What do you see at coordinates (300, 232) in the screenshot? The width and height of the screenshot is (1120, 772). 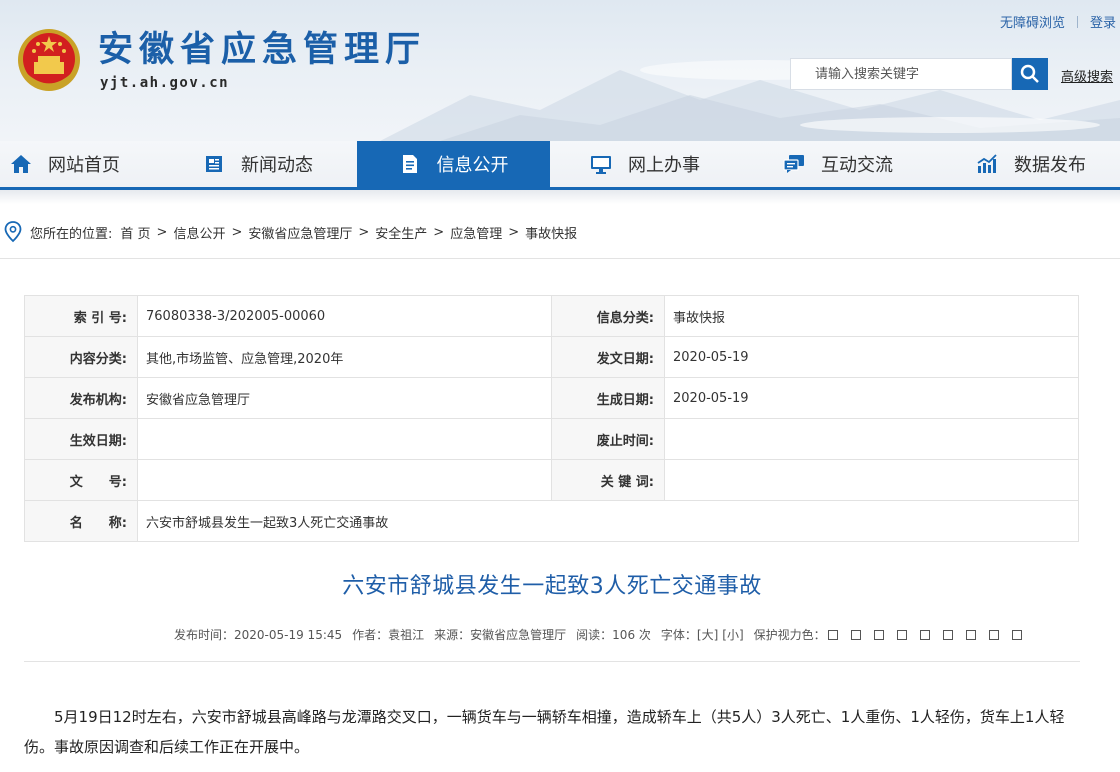 I see `breadcrumb-department: 安徽省应急管理厅` at bounding box center [300, 232].